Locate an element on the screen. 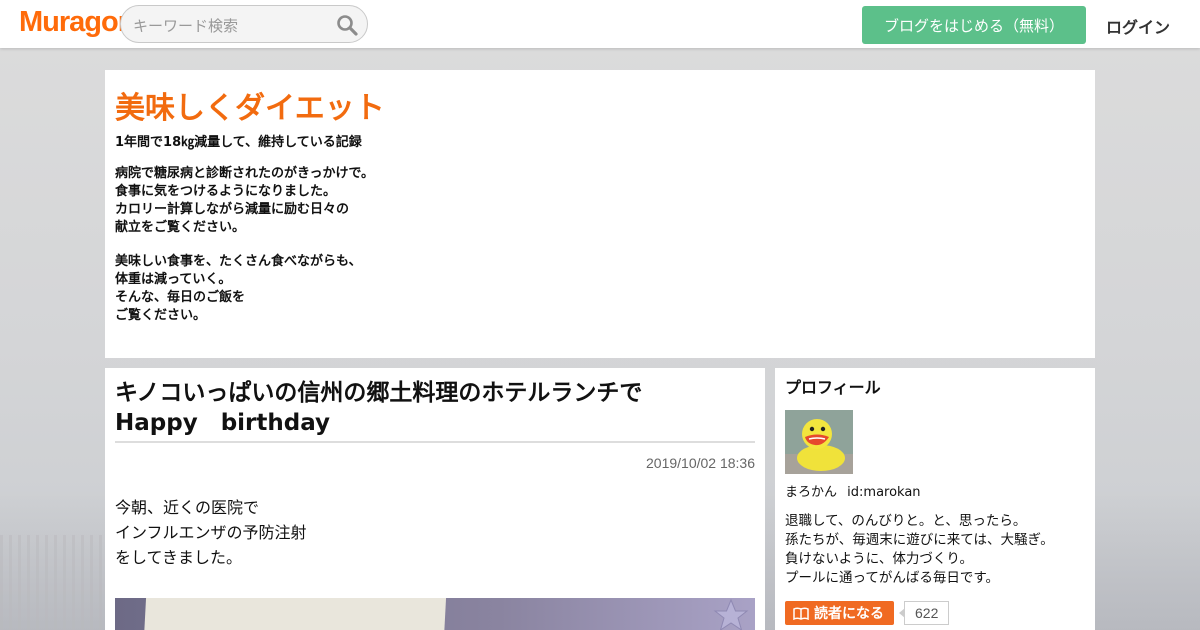 The image size is (1200, 630). login-link: ログイン is located at coordinates (1138, 26).